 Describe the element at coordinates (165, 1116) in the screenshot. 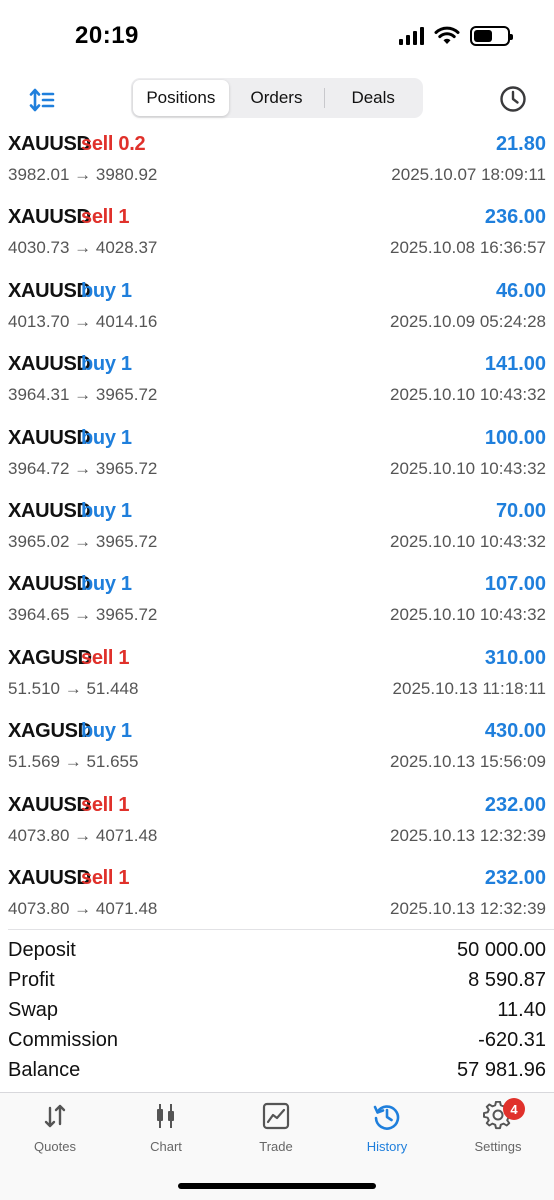

I see `chart-icon` at that location.